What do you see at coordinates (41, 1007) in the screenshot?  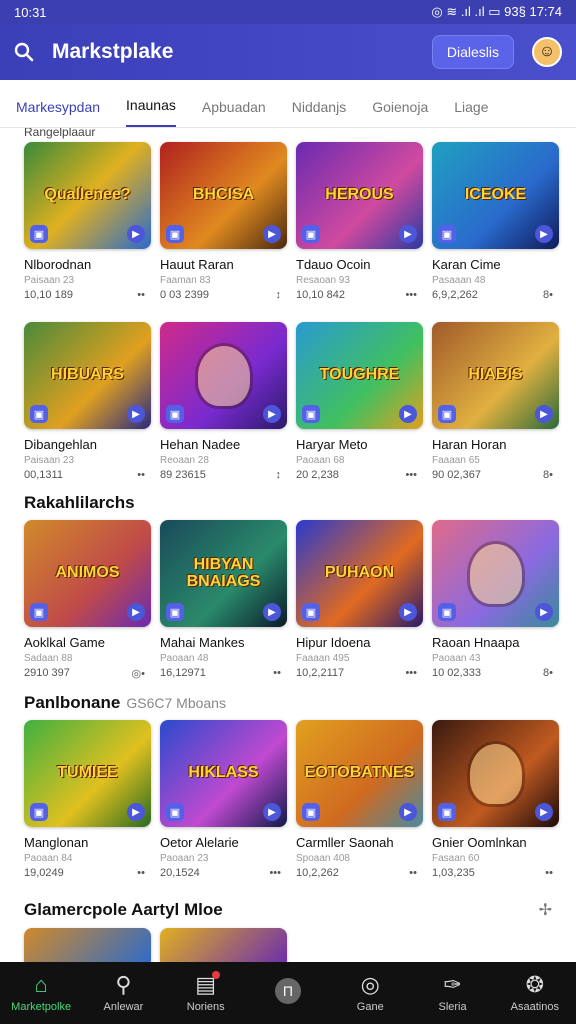 I see `nav-label: Marketpolke` at bounding box center [41, 1007].